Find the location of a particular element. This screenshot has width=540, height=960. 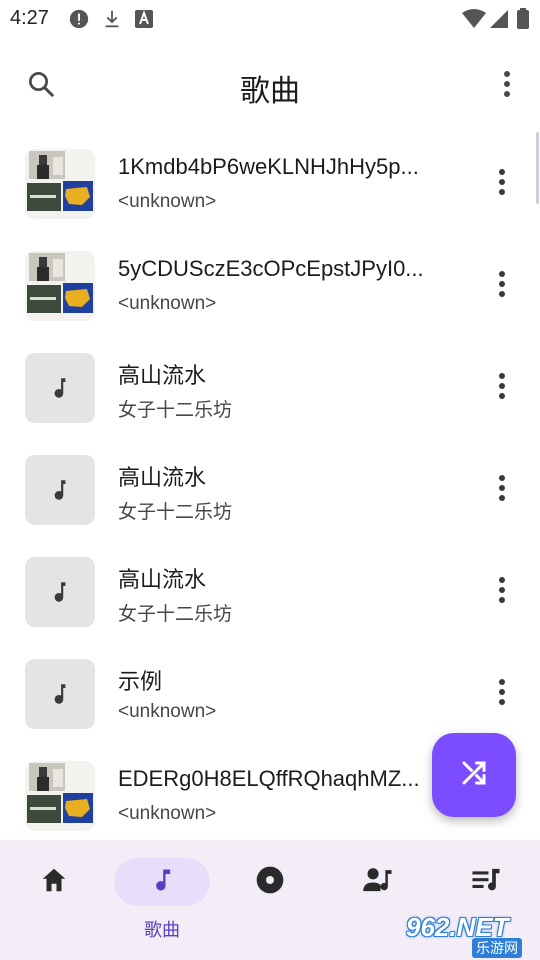

wifi-icon is located at coordinates (474, 21).